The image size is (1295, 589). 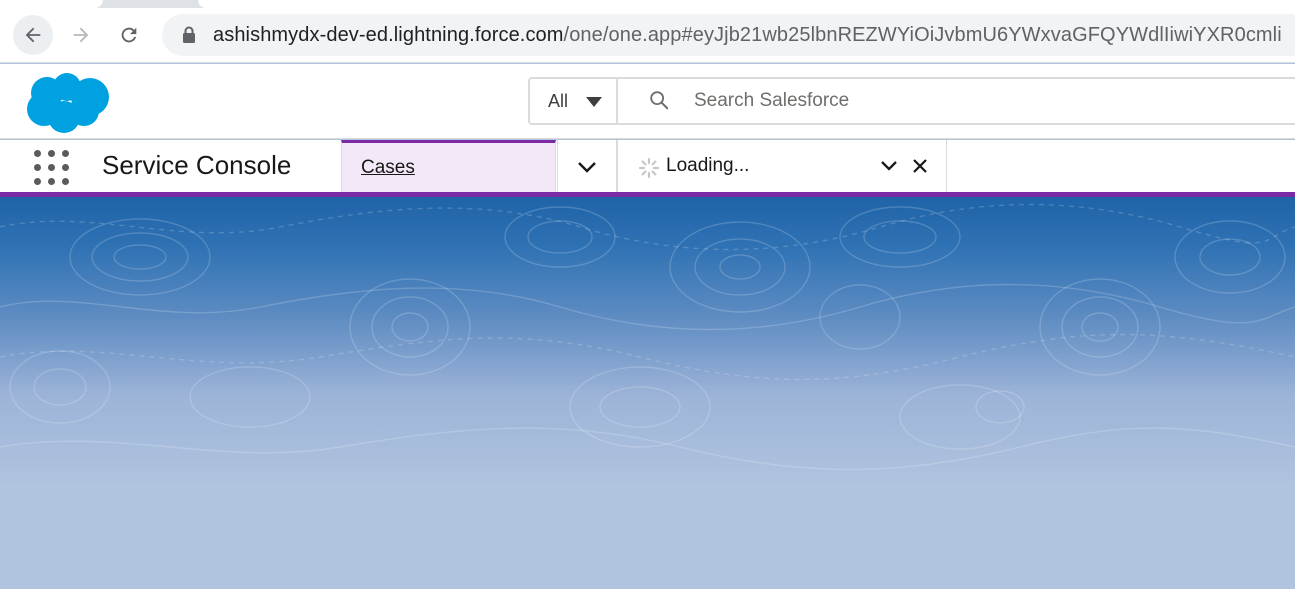 What do you see at coordinates (388, 35) in the screenshot?
I see `url-host: ashishmydx-dev-ed.lightning.force.com` at bounding box center [388, 35].